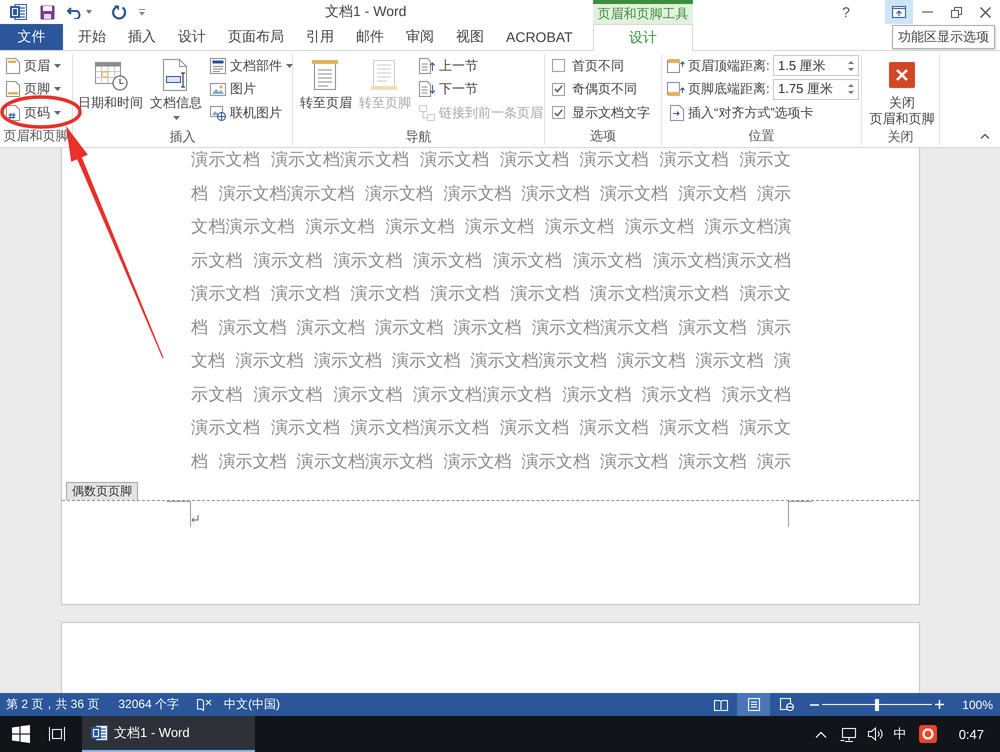 The height and width of the screenshot is (752, 1000). I want to click on view-button, so click(753, 704).